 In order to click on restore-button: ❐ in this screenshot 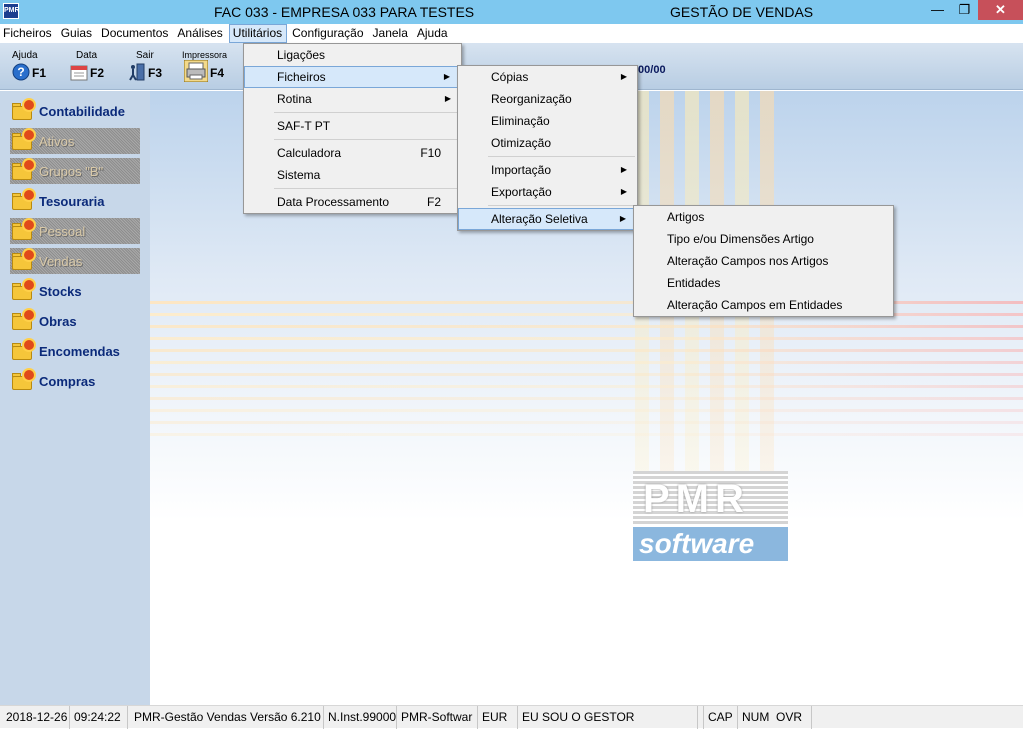, I will do `click(964, 10)`.